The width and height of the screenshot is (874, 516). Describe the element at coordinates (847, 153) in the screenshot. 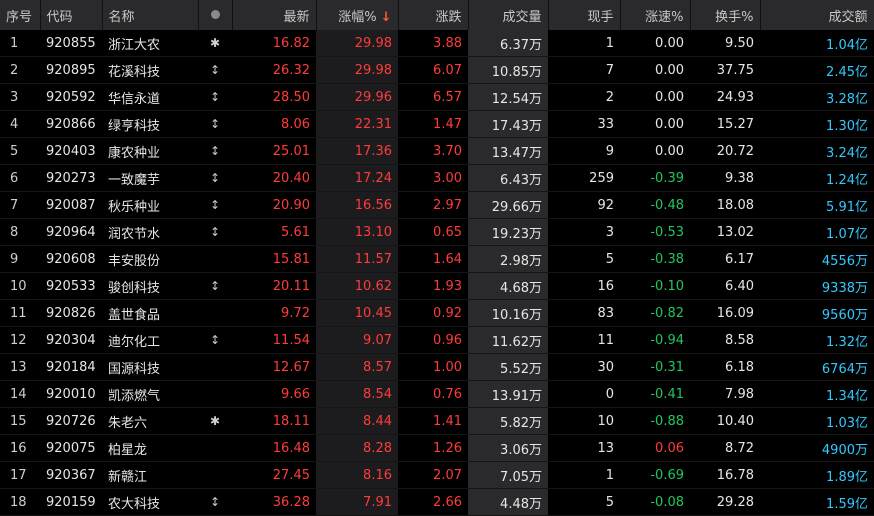

I see `row-amount: 3.24亿` at that location.